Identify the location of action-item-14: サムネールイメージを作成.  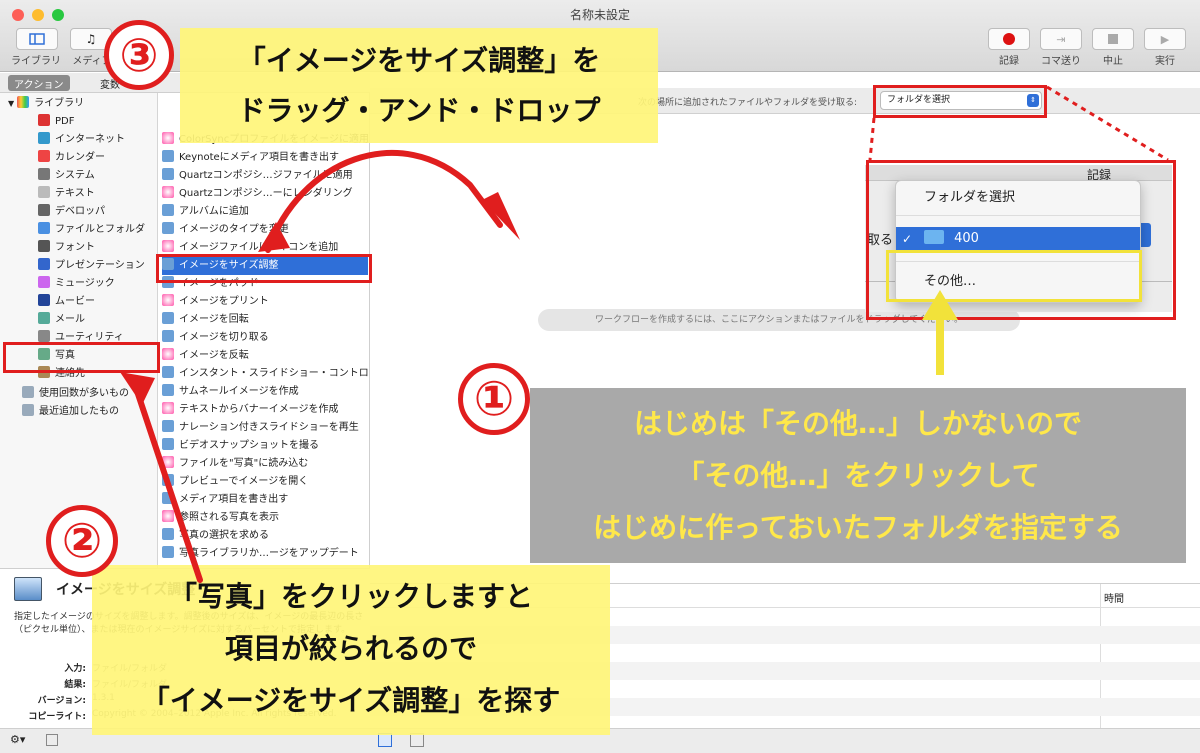
(265, 392).